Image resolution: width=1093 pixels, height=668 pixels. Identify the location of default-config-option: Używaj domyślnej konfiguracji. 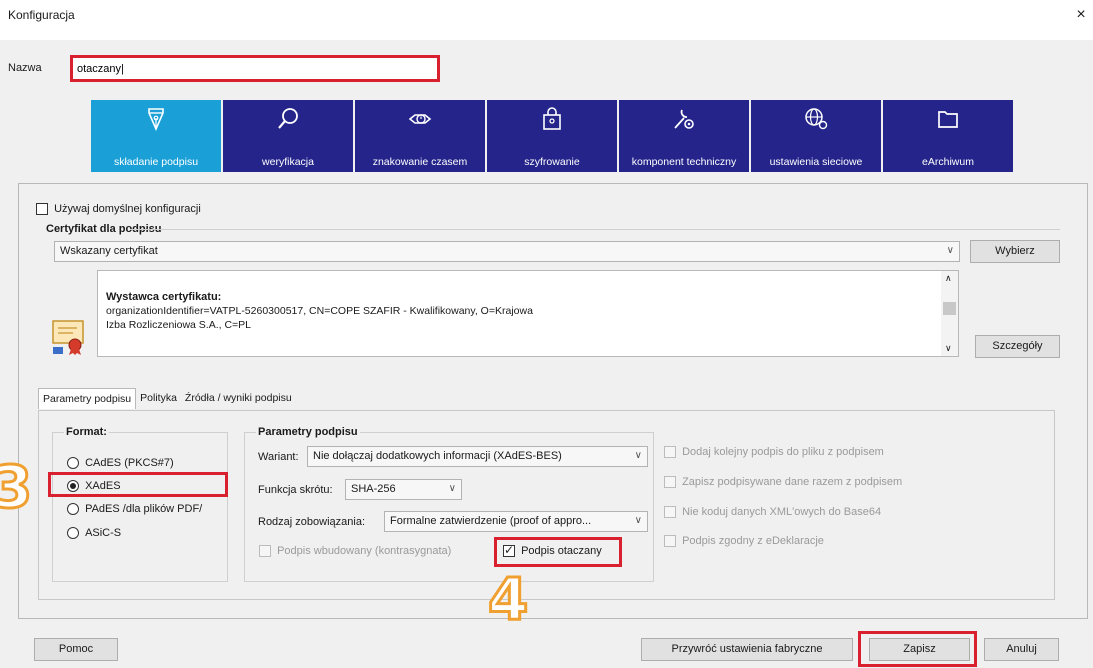
(118, 209).